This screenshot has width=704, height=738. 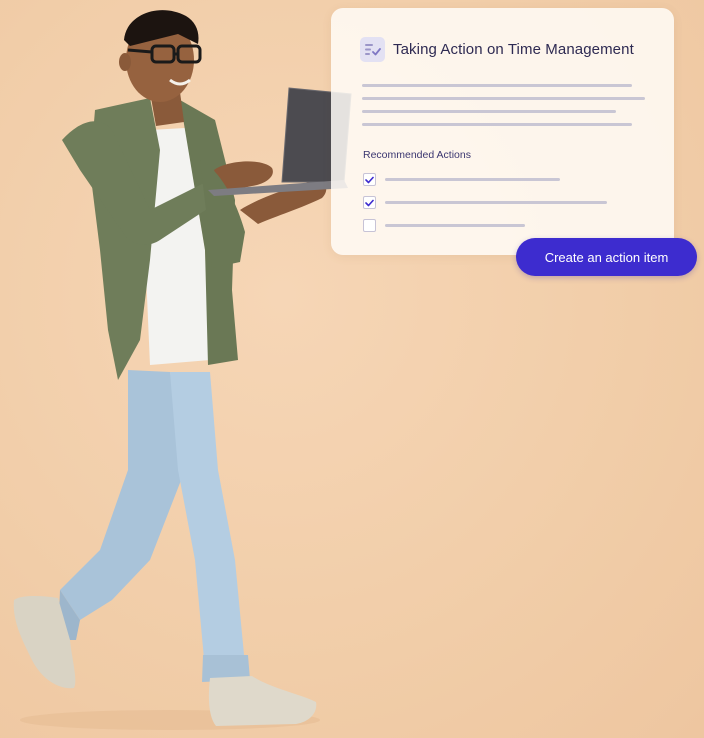 What do you see at coordinates (606, 257) in the screenshot?
I see `create-action-item-button: Create an action item` at bounding box center [606, 257].